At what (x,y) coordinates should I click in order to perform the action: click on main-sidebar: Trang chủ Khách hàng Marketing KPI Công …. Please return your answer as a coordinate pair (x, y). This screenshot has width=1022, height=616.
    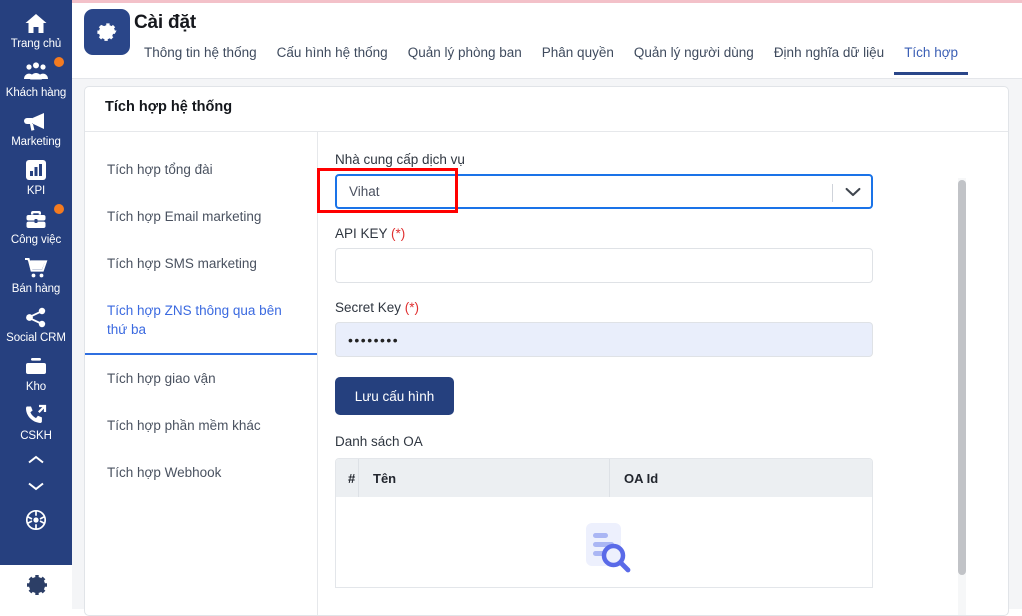
    Looking at the image, I should click on (36, 304).